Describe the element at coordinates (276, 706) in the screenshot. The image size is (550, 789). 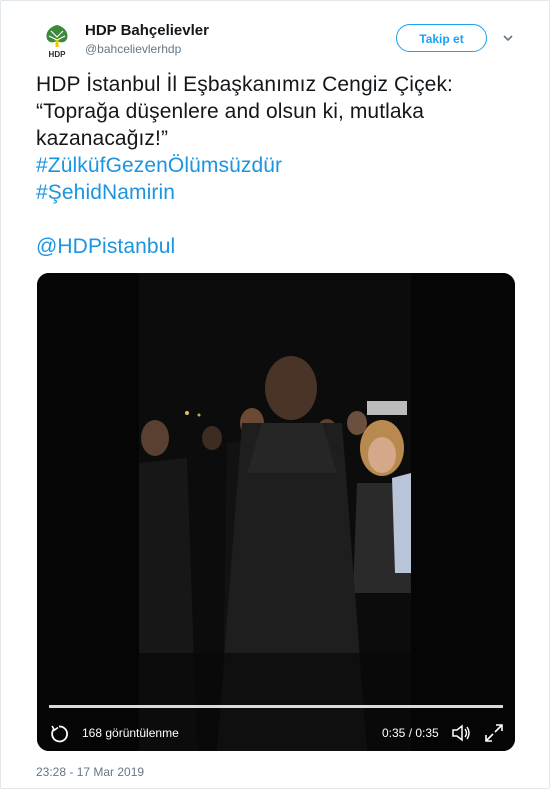
I see `video-progress-bar` at that location.